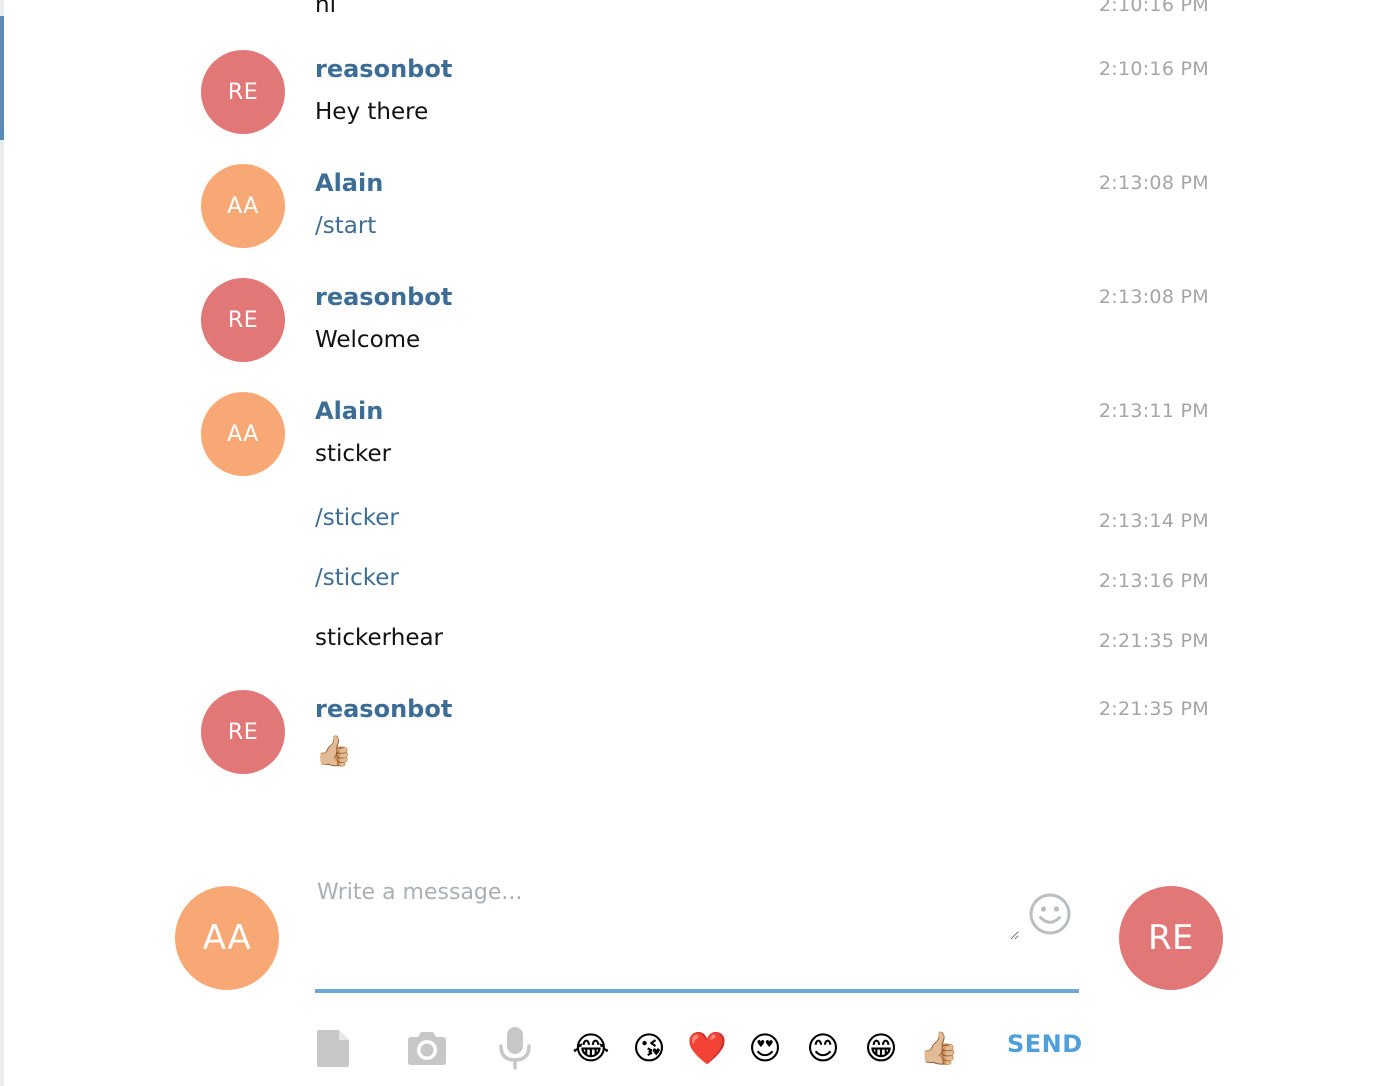 This screenshot has height=1086, width=1388. I want to click on message-time: 2:13:11 PM, so click(1153, 411).